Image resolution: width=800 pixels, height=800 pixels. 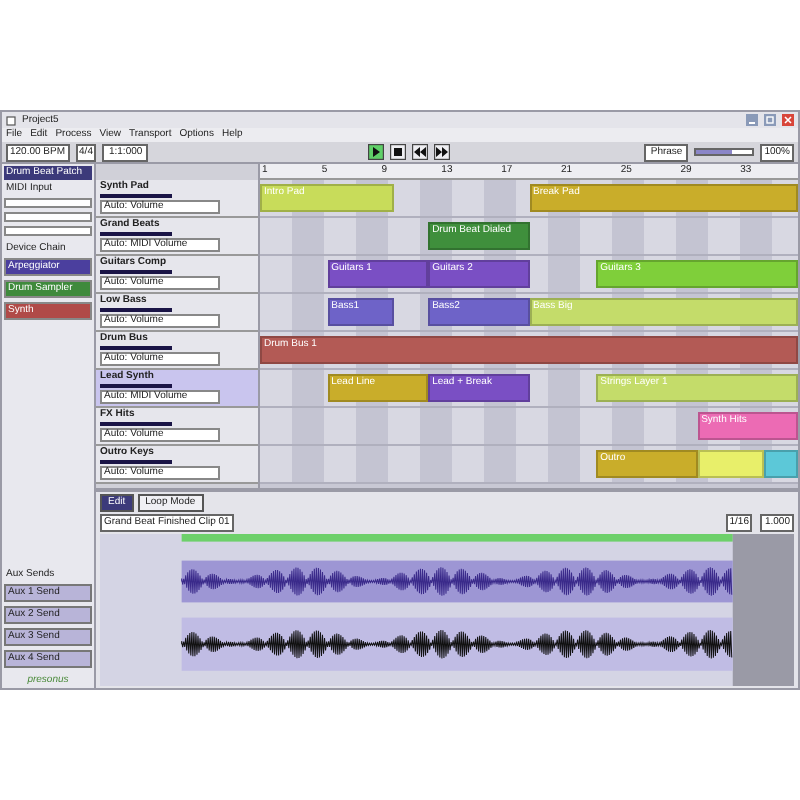 What do you see at coordinates (770, 120) in the screenshot?
I see `maximize-icon` at bounding box center [770, 120].